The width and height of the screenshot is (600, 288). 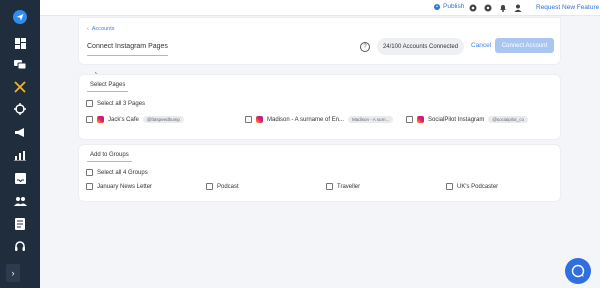 I want to click on connect-account-button: Connect Account, so click(x=524, y=45).